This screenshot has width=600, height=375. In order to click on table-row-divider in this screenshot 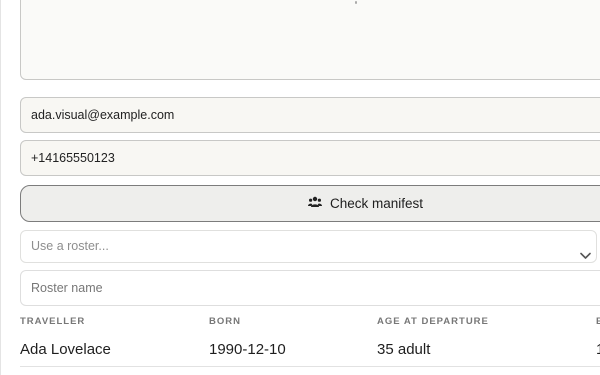, I will do `click(310, 366)`.